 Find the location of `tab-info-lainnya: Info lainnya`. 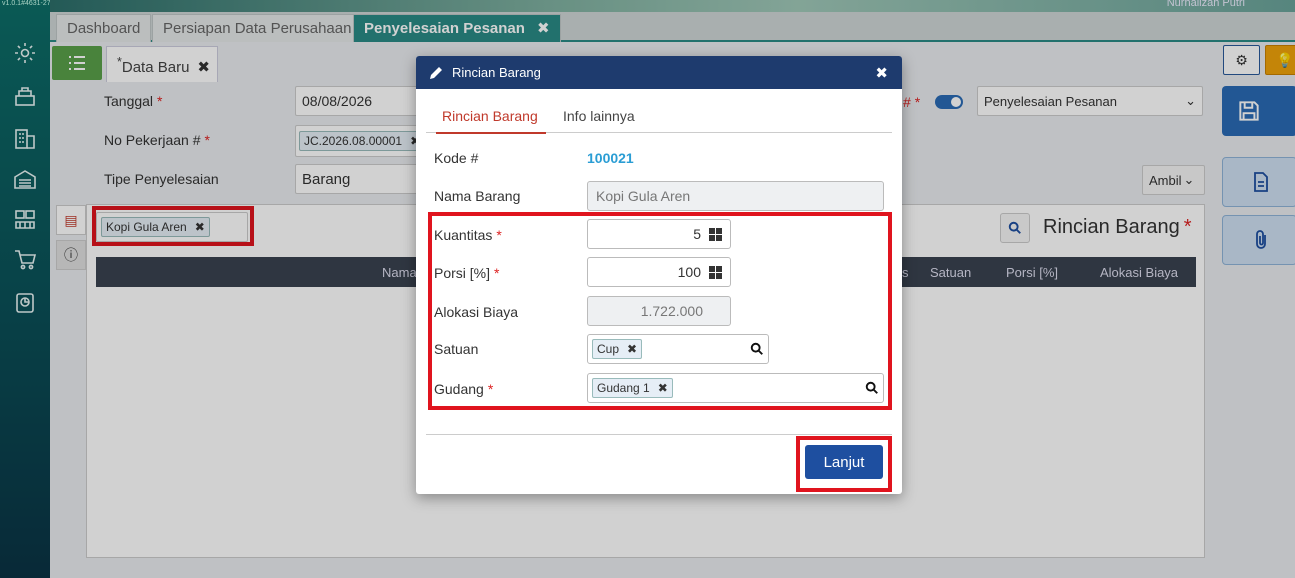

tab-info-lainnya: Info lainnya is located at coordinates (599, 116).